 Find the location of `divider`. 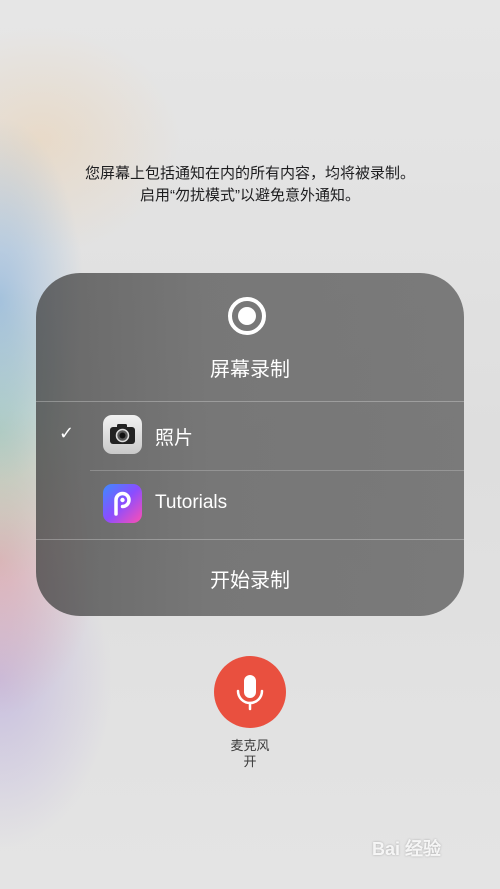

divider is located at coordinates (250, 539).